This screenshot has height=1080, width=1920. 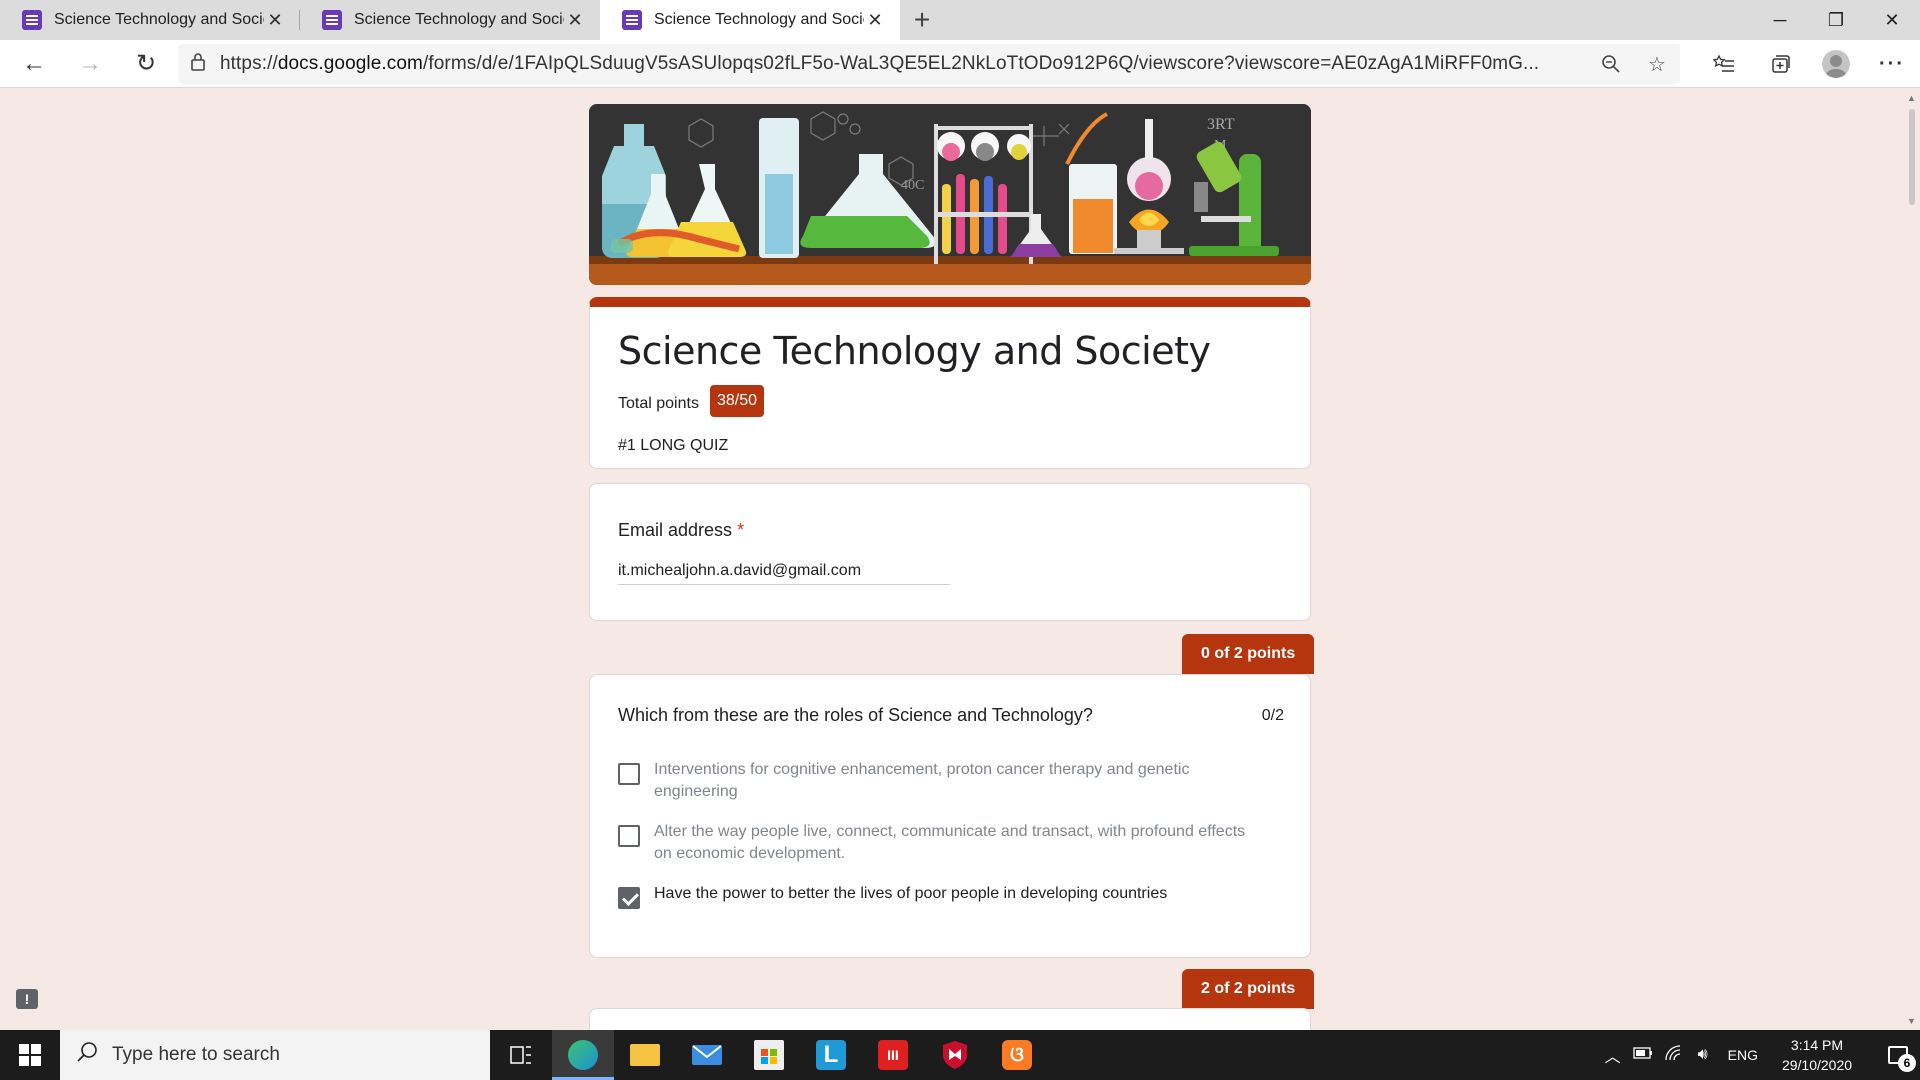 I want to click on header-banner-image: 3RT M 40C, so click(x=950, y=194).